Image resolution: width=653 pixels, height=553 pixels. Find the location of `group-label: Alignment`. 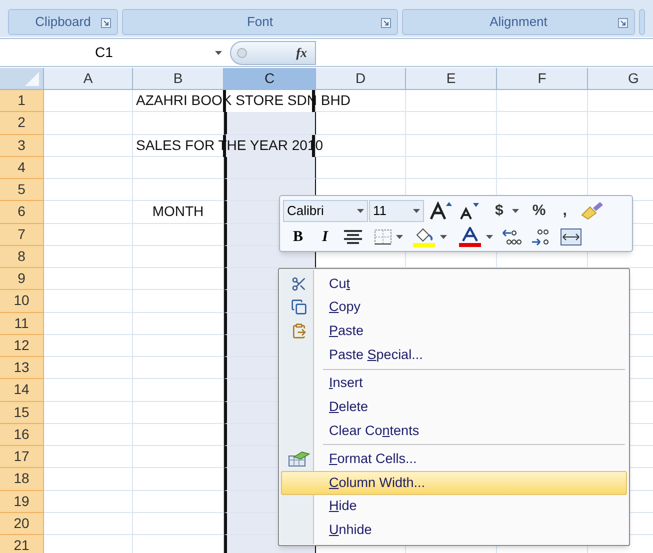

group-label: Alignment is located at coordinates (519, 22).